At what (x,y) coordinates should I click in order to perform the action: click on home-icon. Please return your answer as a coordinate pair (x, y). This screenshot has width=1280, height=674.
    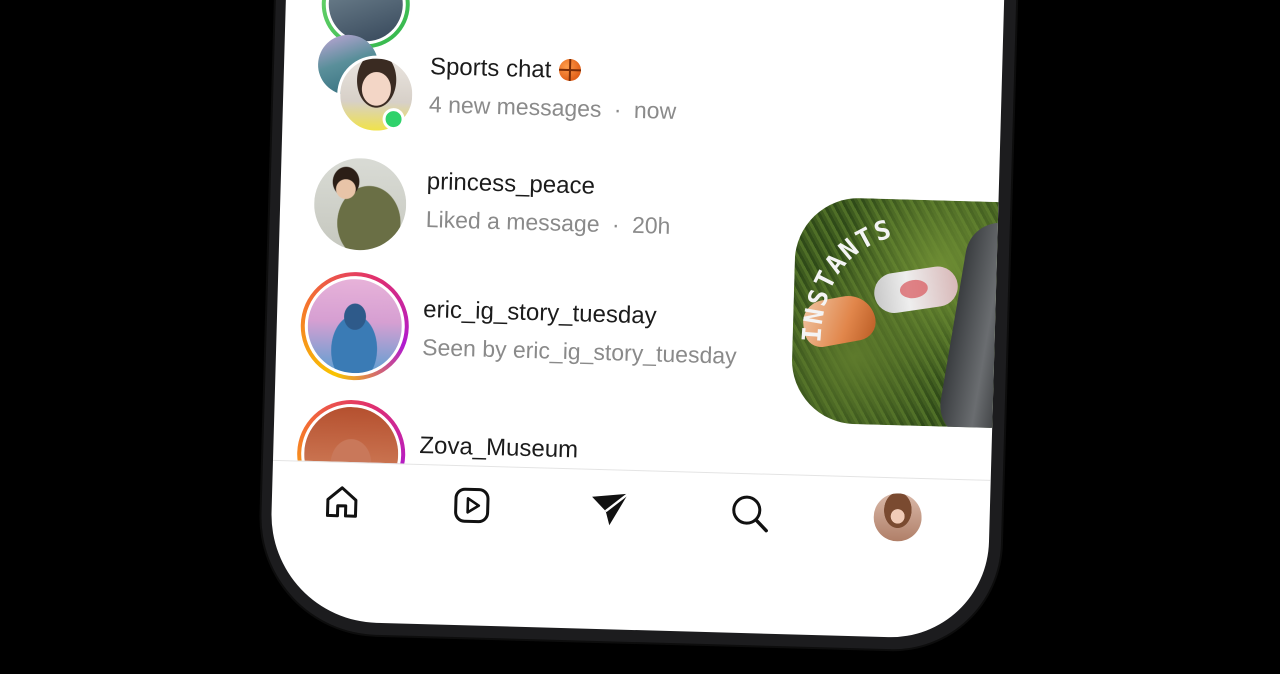
    Looking at the image, I should click on (341, 502).